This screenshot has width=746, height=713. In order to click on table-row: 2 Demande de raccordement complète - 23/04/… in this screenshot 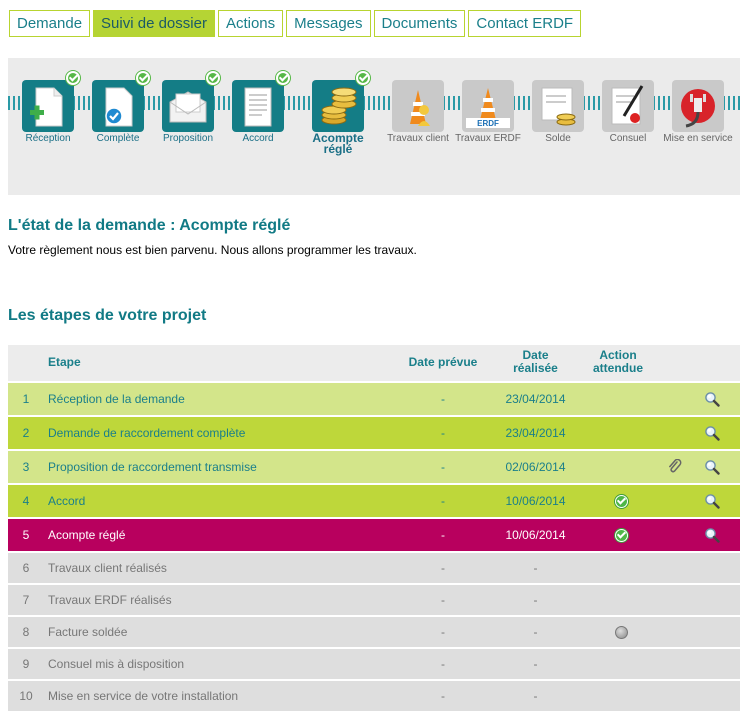, I will do `click(374, 433)`.